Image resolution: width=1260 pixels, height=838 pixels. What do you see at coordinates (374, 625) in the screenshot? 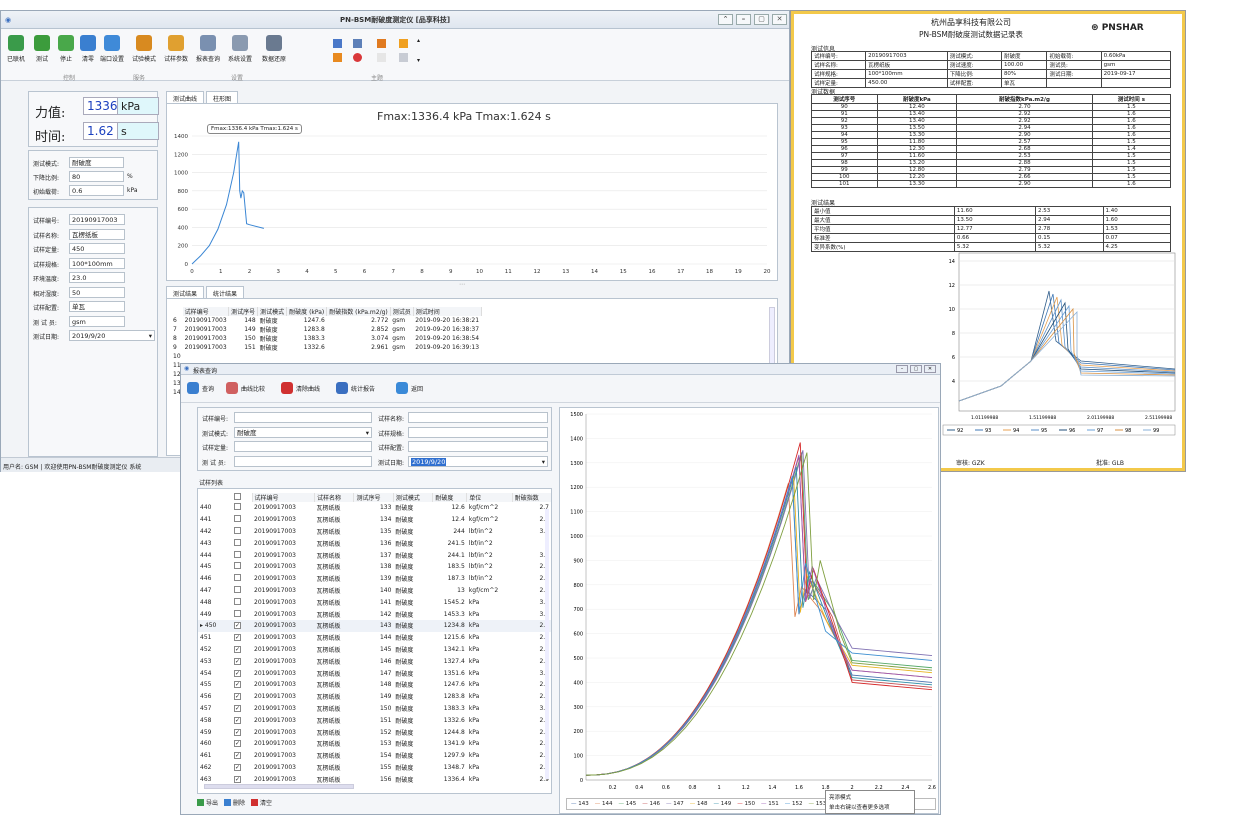
I see `list-item: ▸ 450✓20190917003瓦楞纸板143耐破度1234.8kPa2.7` at bounding box center [374, 625].